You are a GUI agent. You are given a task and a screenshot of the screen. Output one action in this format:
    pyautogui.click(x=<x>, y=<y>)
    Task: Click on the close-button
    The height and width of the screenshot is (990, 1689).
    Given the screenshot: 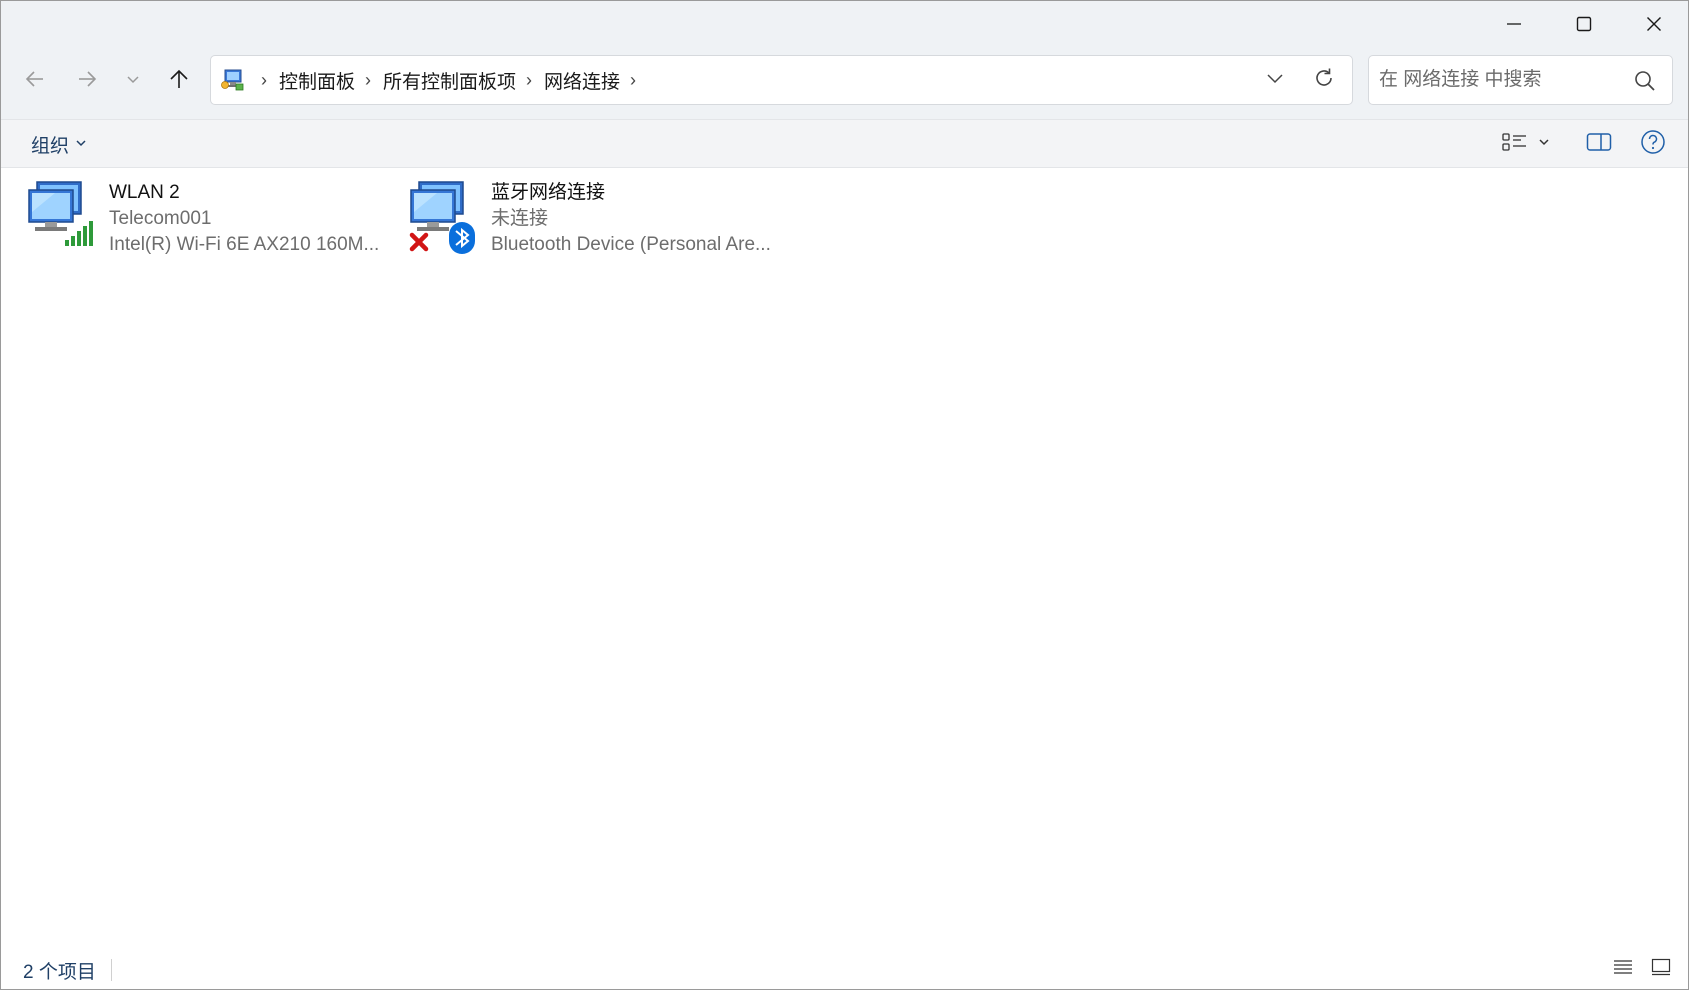 What is the action you would take?
    pyautogui.click(x=1653, y=24)
    